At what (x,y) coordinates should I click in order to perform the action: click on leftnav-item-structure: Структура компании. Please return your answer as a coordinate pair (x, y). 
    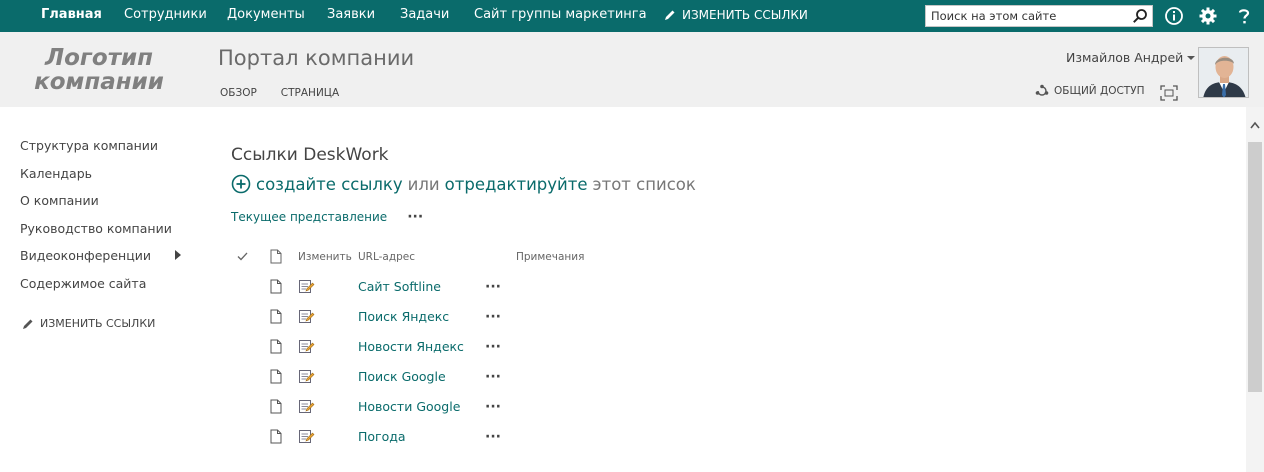
    Looking at the image, I should click on (105, 152).